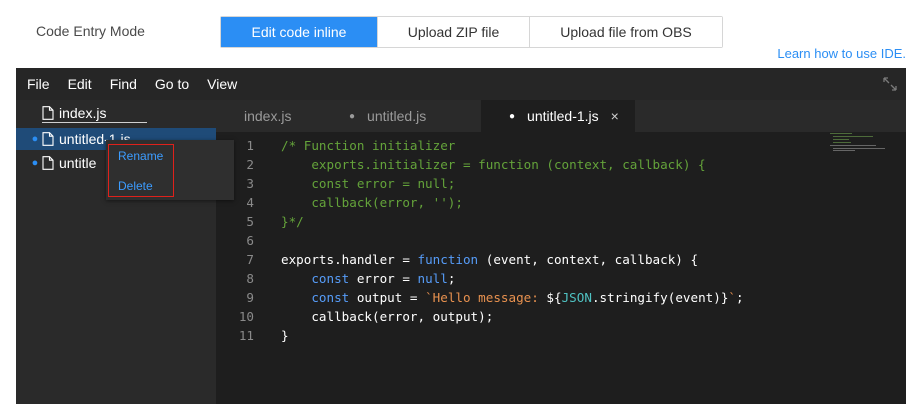 The image size is (920, 404). I want to click on code-token: error =, so click(383, 278).